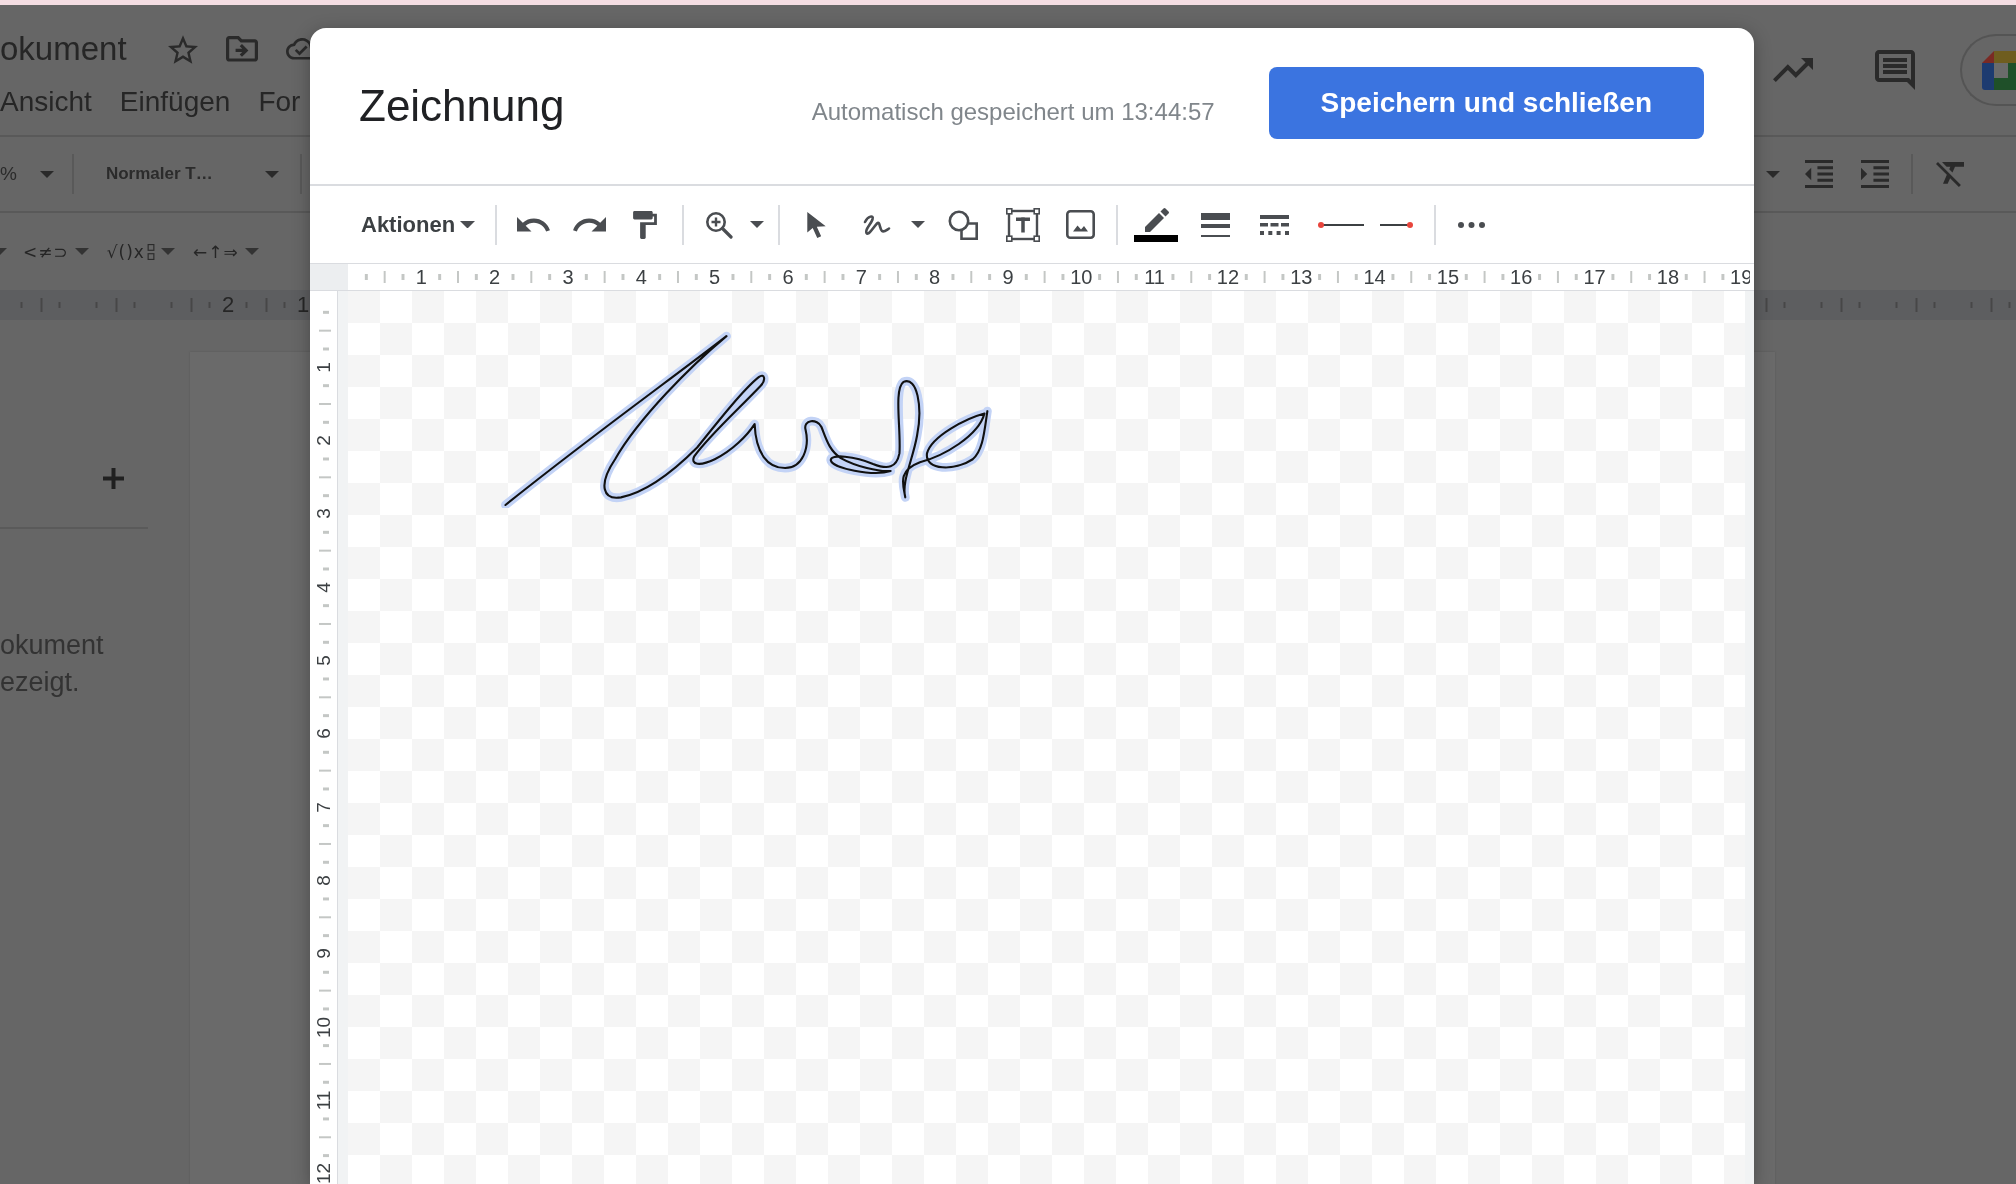 This screenshot has width=2016, height=1184. I want to click on symbol-menu: √()x, so click(140, 251).